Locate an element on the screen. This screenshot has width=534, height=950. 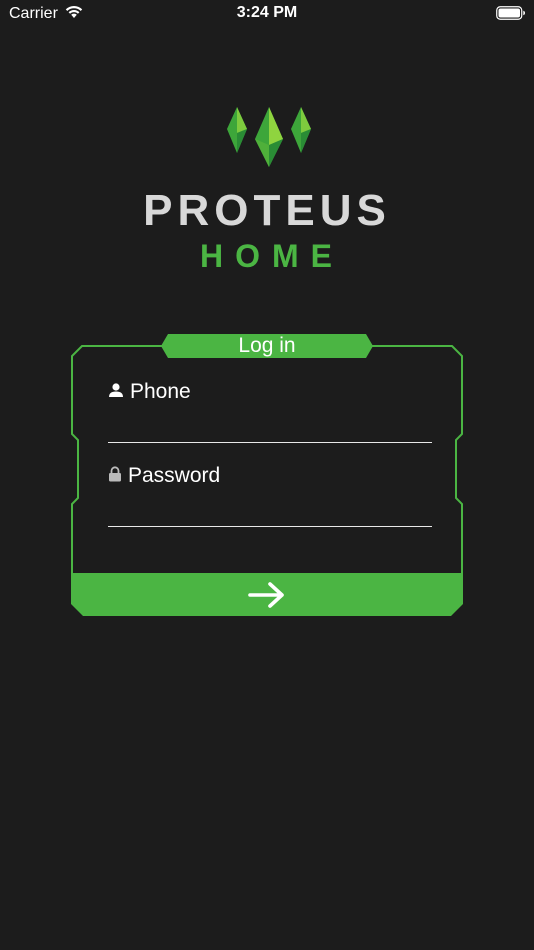
status-bar: Carrier 3:24 PM is located at coordinates (267, 14).